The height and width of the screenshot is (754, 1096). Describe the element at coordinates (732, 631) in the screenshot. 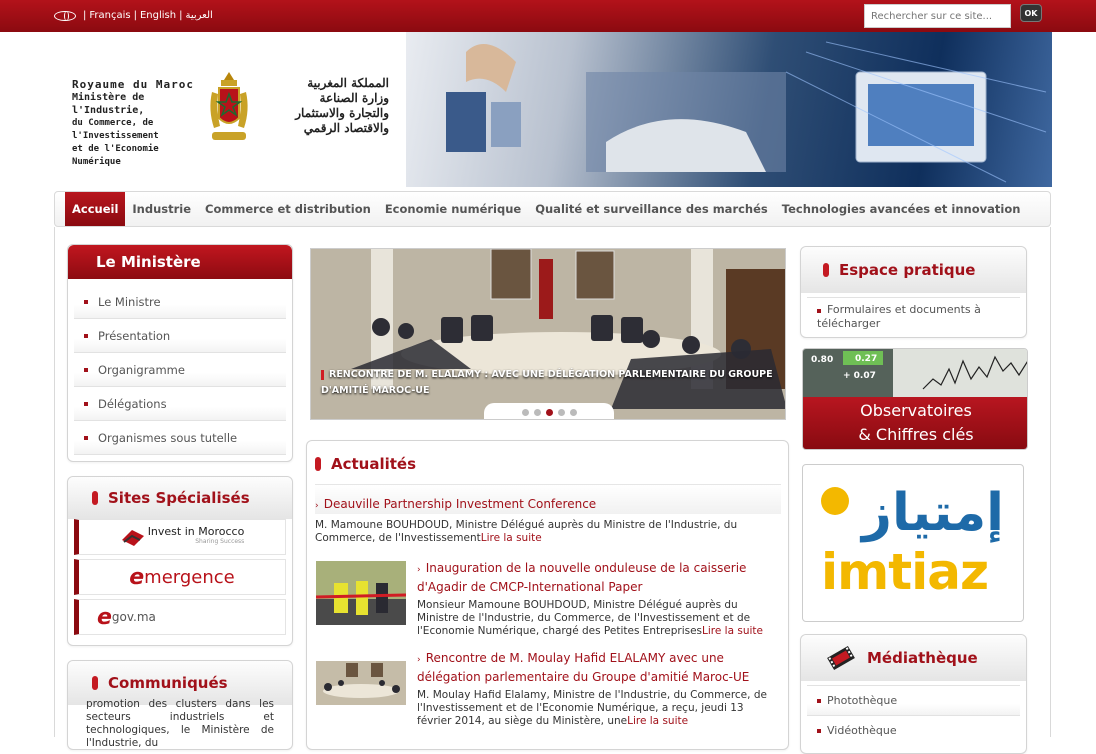

I see `read-more-2: Lire la suite` at that location.